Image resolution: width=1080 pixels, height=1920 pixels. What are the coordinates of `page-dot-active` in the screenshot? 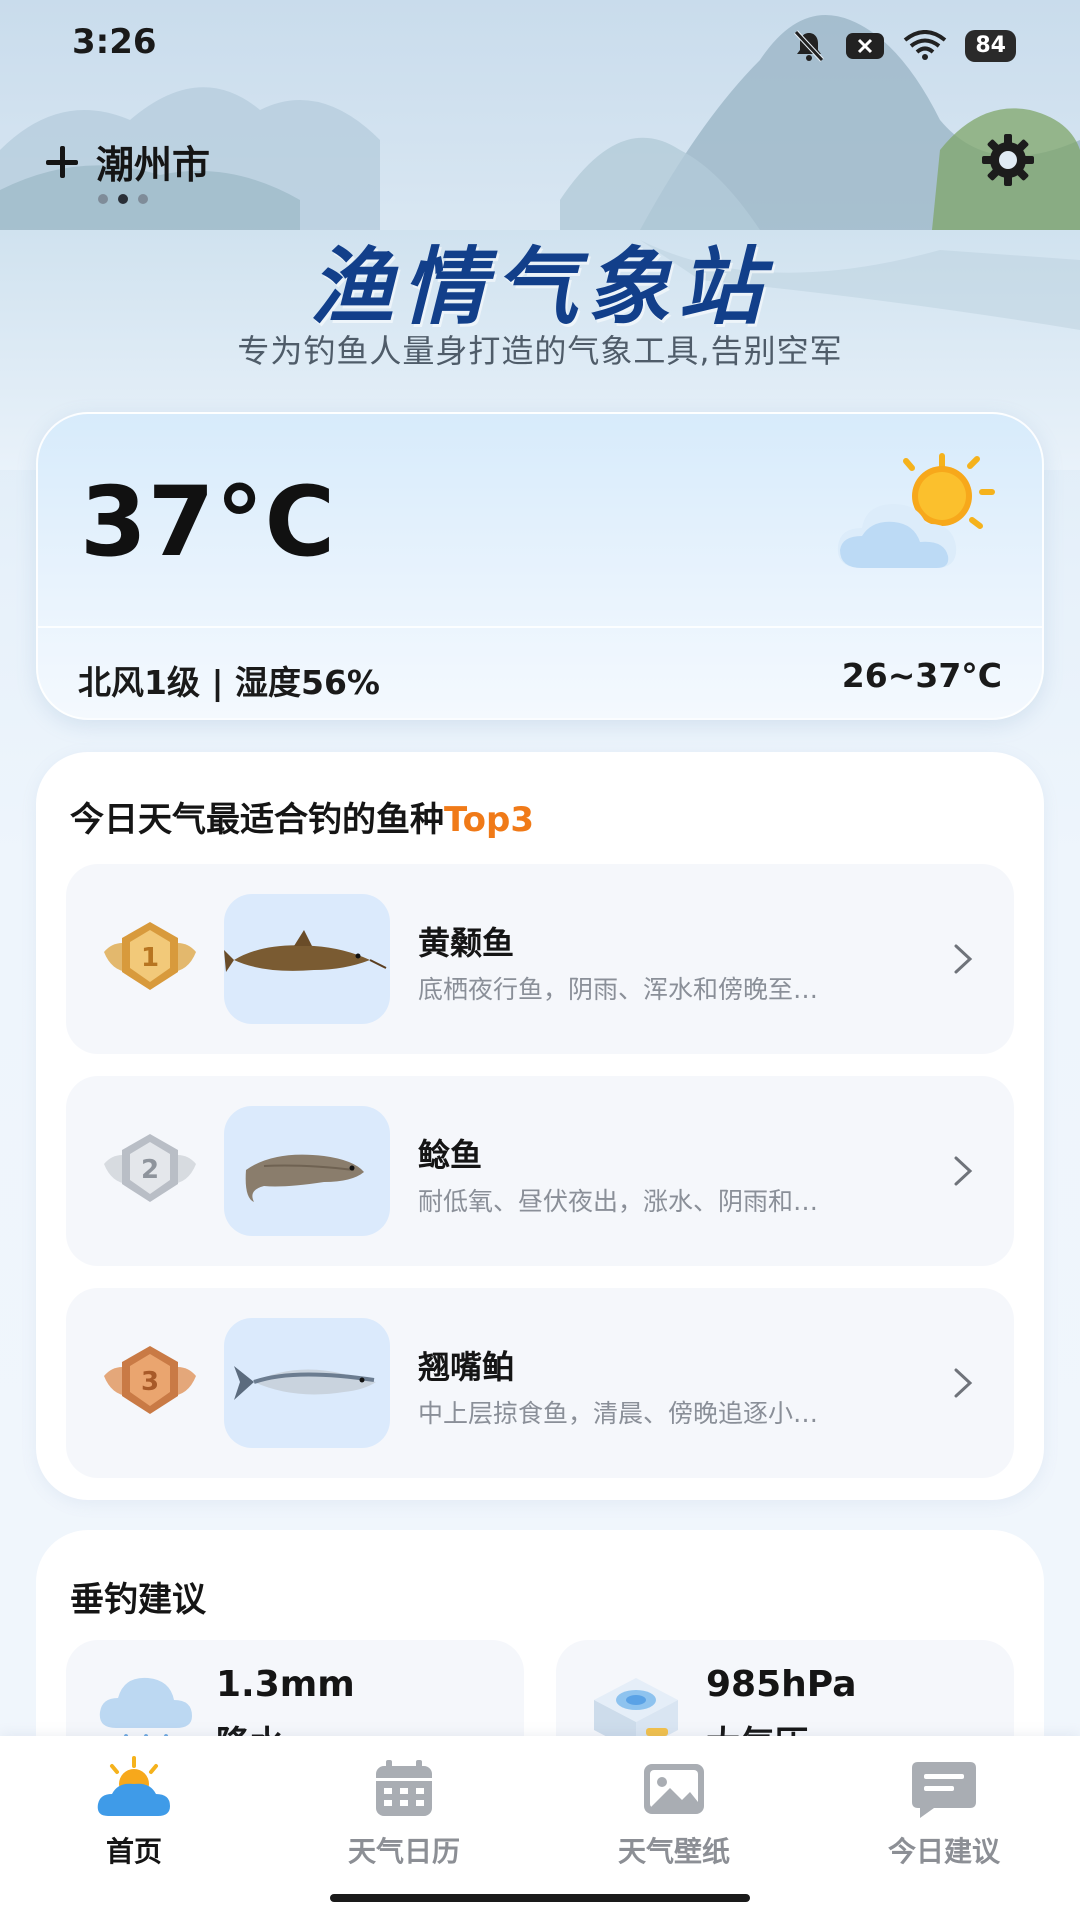 It's located at (123, 199).